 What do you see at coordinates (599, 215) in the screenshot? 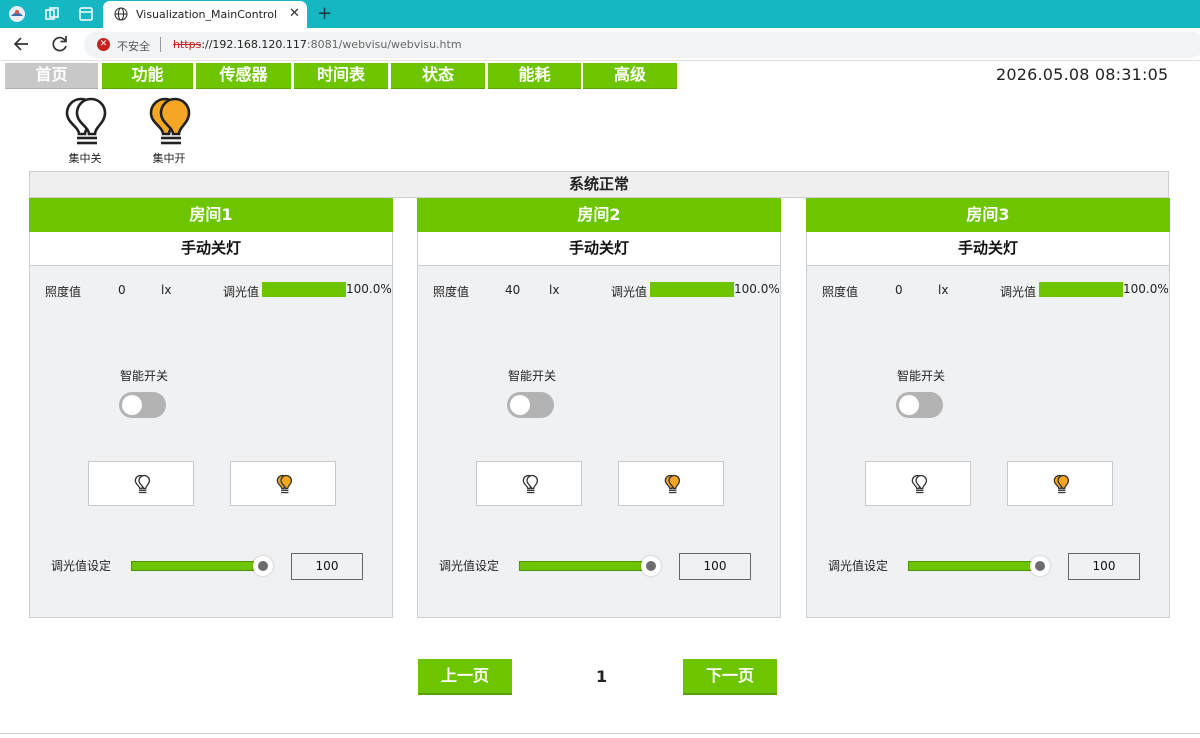
I see `room-title: 房间2` at bounding box center [599, 215].